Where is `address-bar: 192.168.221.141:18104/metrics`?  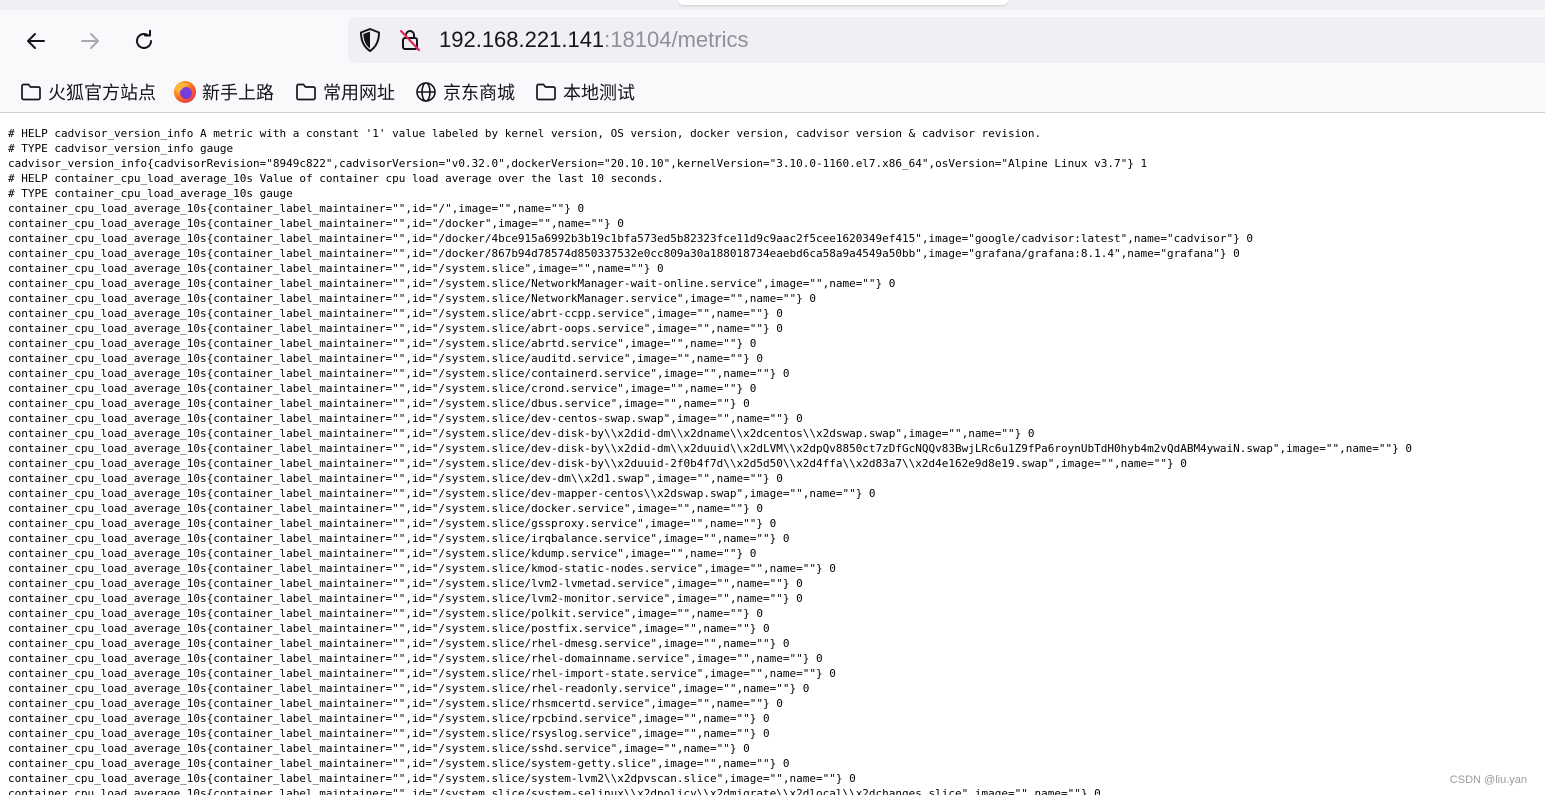 address-bar: 192.168.221.141:18104/metrics is located at coordinates (946, 40).